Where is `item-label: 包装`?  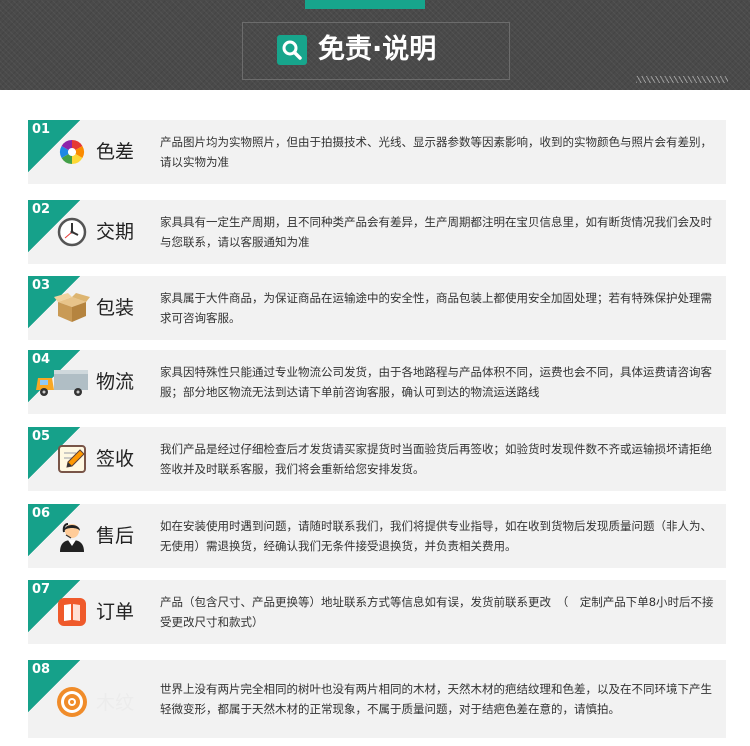 item-label: 包装 is located at coordinates (115, 308).